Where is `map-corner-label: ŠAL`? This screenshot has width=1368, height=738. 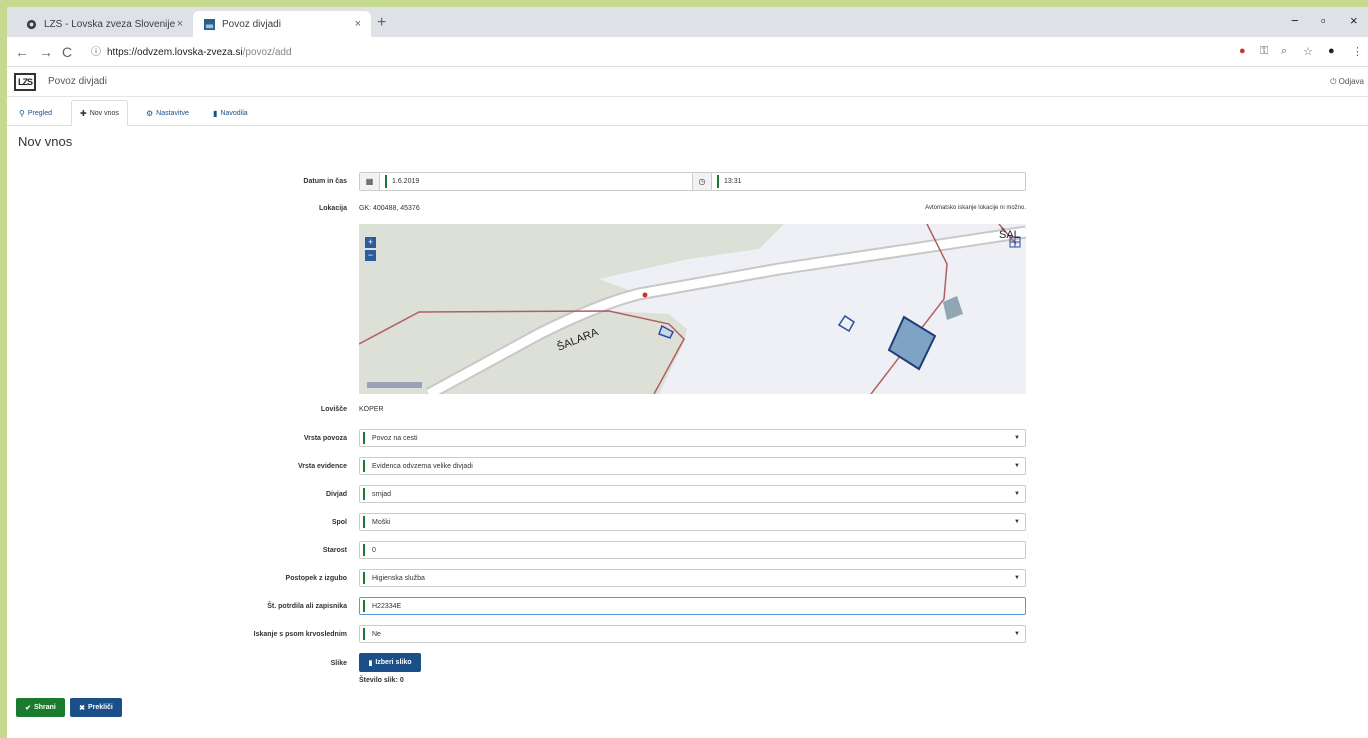
map-corner-label: ŠAL is located at coordinates (1009, 235).